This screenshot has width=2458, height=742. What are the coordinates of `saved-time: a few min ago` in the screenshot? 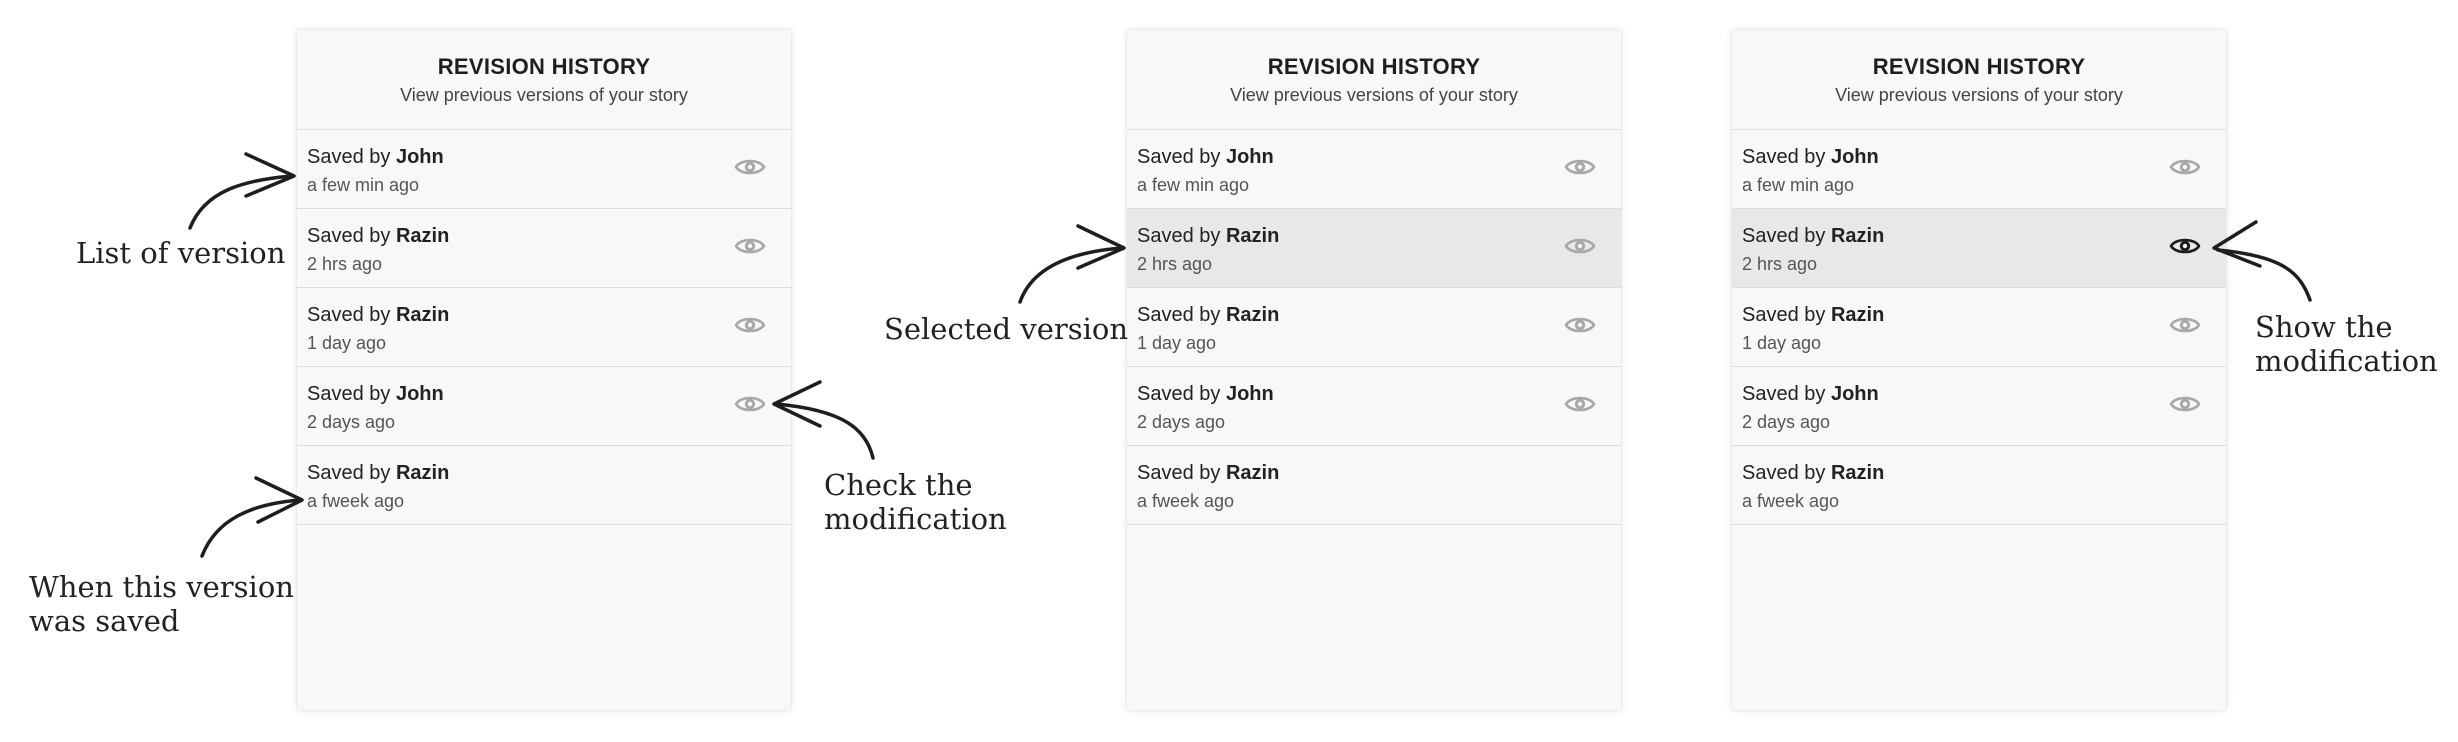 It's located at (1193, 185).